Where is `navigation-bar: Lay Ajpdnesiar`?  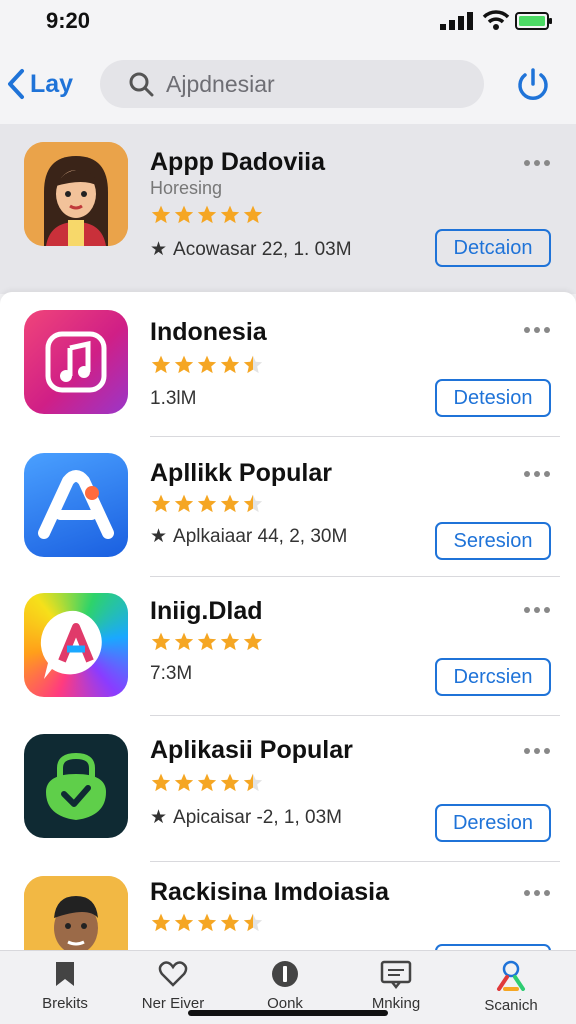 navigation-bar: Lay Ajpdnesiar is located at coordinates (288, 84).